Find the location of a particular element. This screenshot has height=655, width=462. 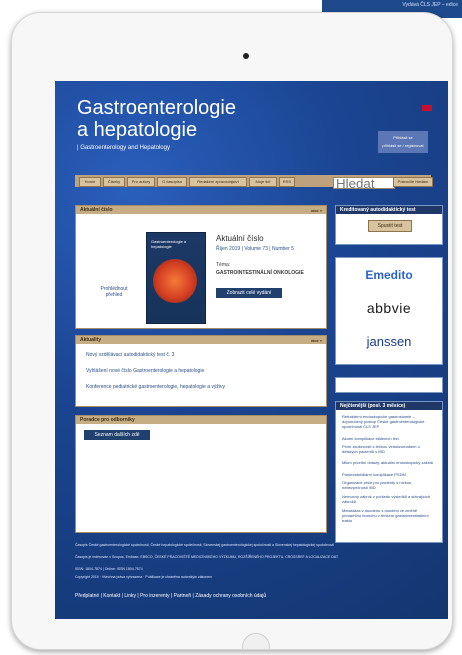

footer-link-contact: Kontakt is located at coordinates (111, 596).